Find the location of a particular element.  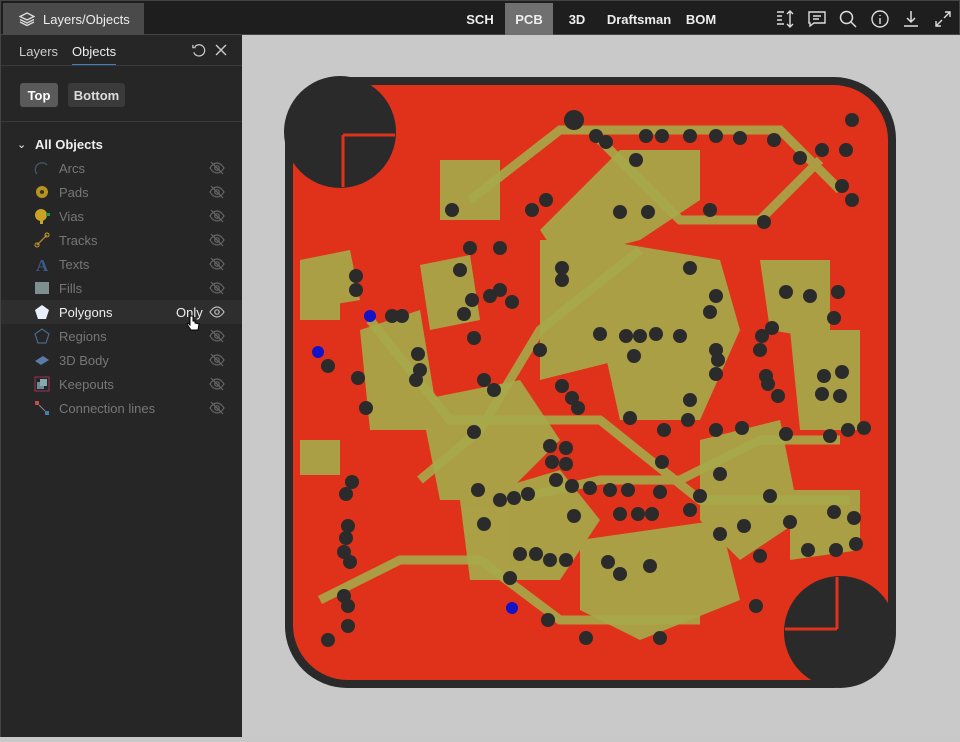

info-icon is located at coordinates (880, 19).